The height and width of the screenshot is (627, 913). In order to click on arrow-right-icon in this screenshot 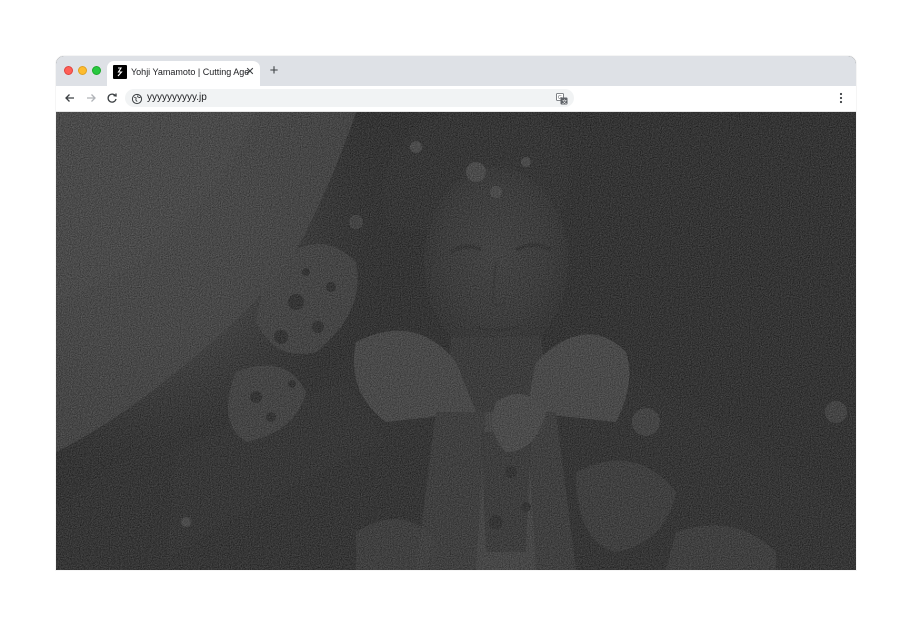, I will do `click(91, 98)`.